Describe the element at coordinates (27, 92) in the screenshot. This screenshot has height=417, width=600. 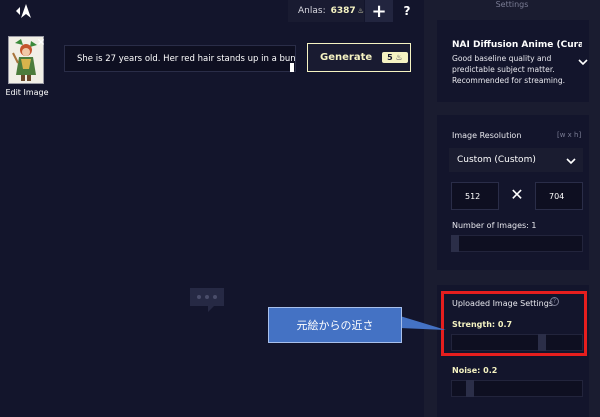
I see `edit-image-button: Edit Image` at that location.